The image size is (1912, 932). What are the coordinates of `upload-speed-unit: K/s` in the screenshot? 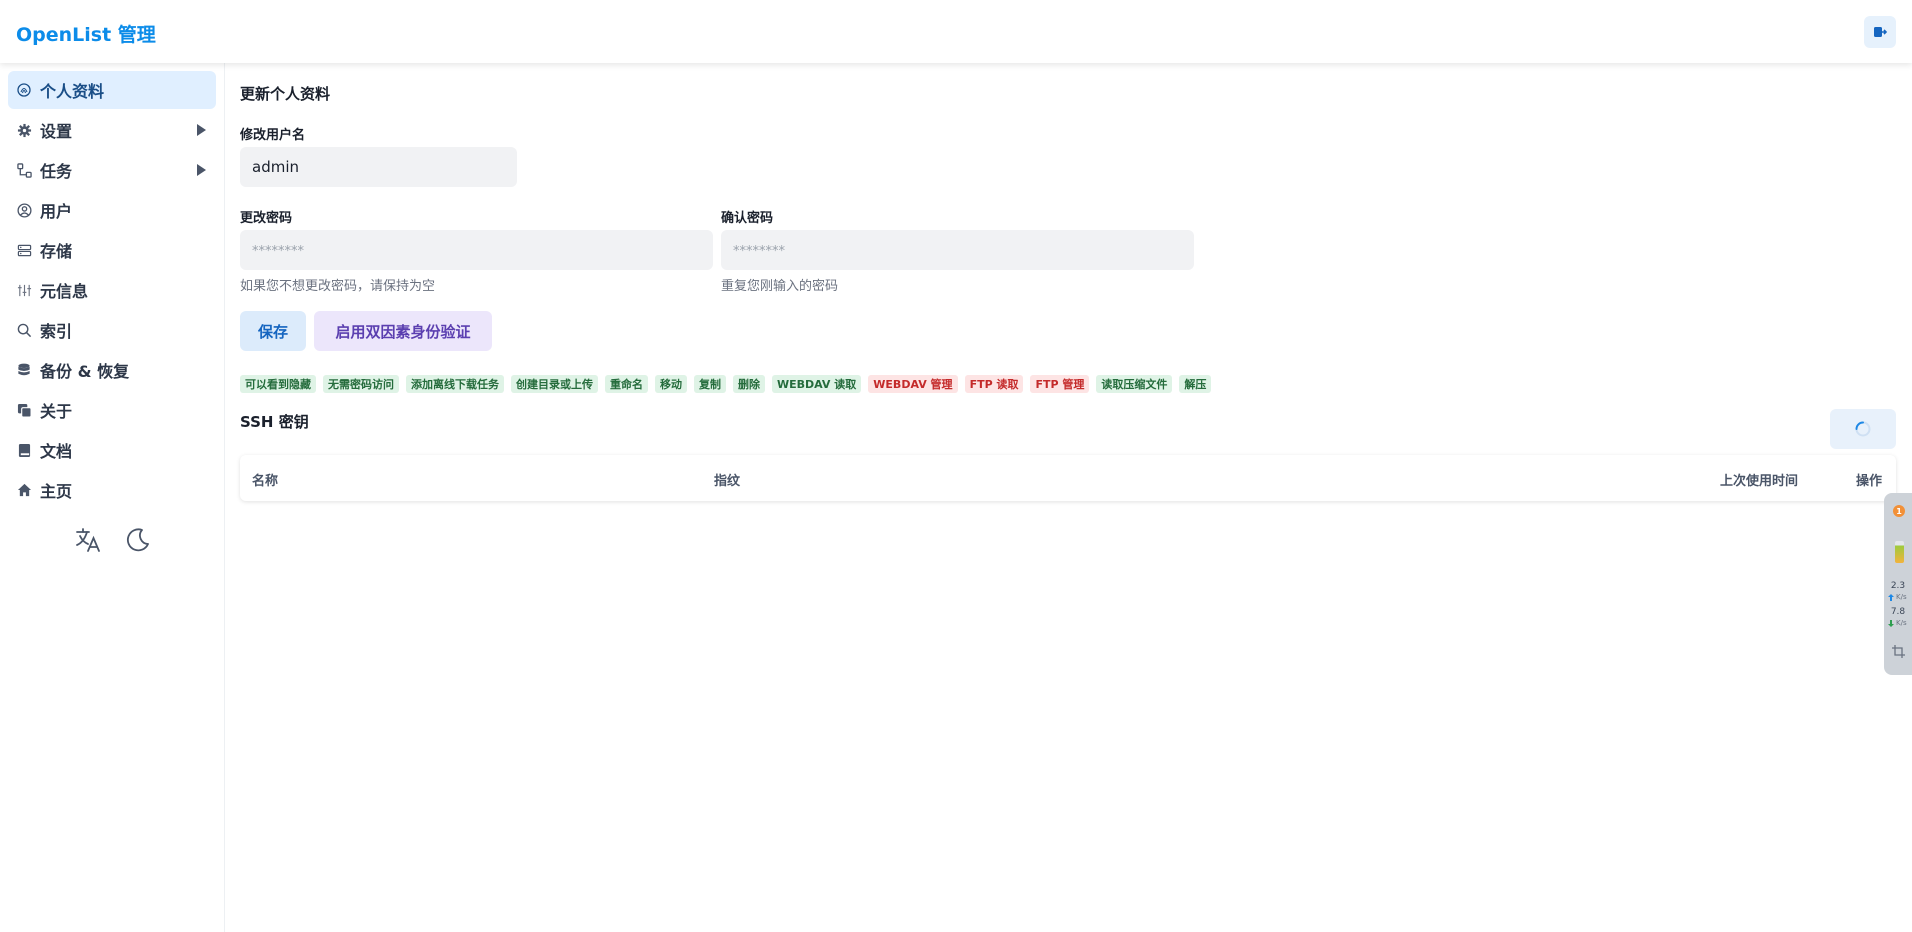 It's located at (1901, 597).